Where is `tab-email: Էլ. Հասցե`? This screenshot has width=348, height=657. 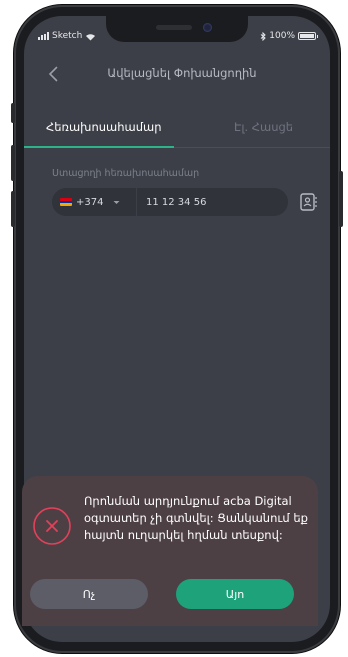
tab-email: Էլ. Հասցե is located at coordinates (263, 127).